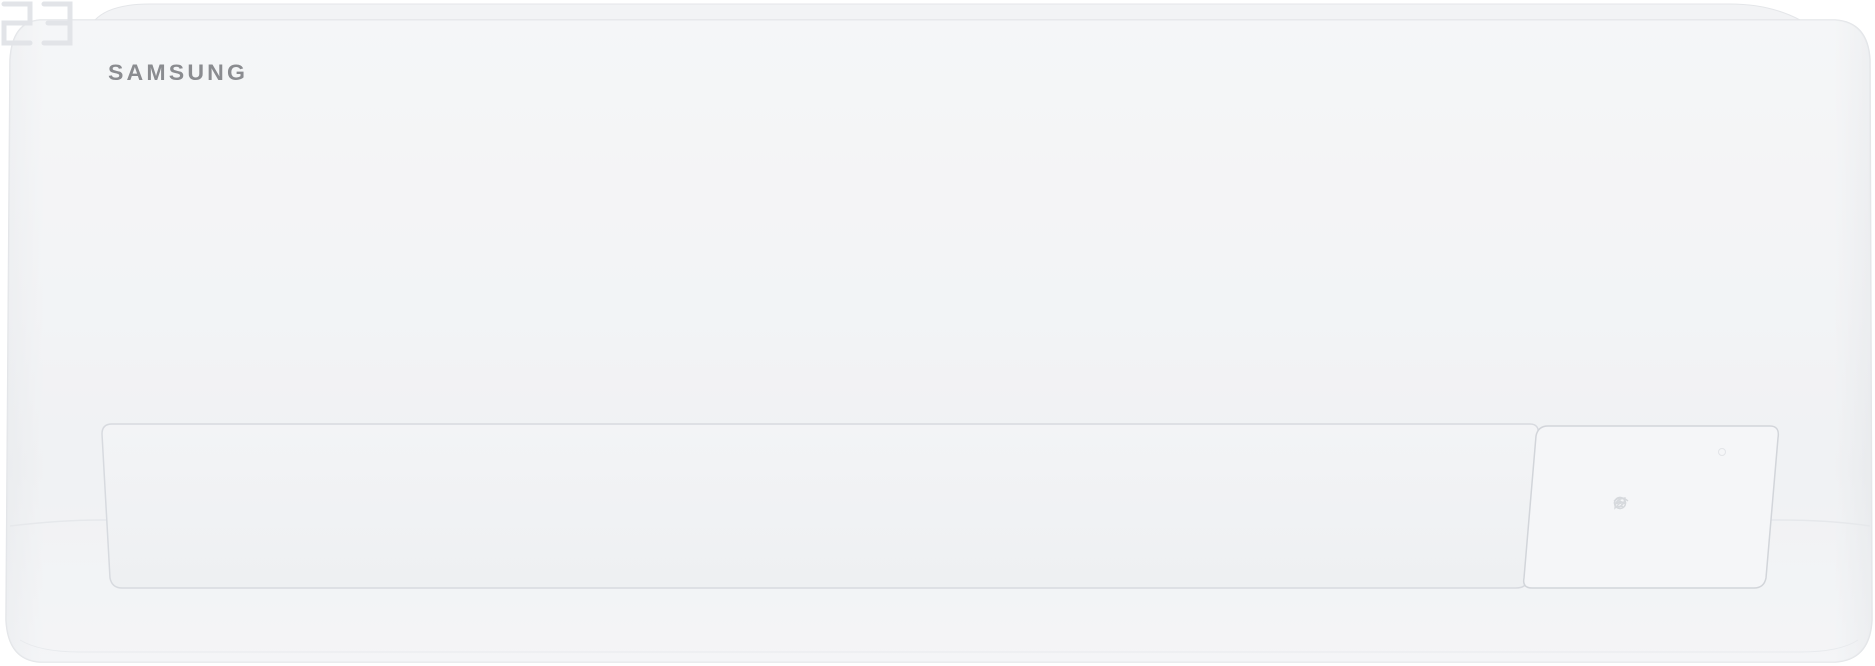  I want to click on timer-icon, so click(1646, 503).